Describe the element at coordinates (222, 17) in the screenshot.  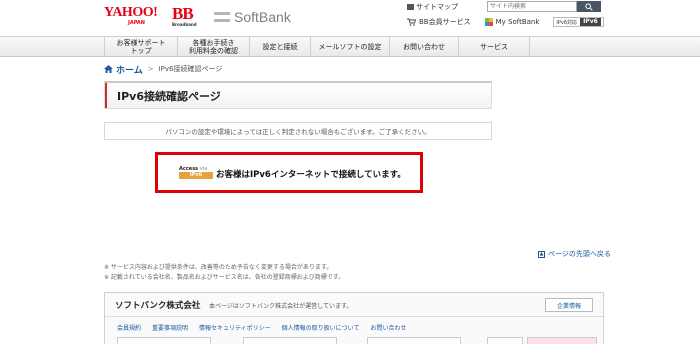
I see `softbank-mark-icon` at that location.